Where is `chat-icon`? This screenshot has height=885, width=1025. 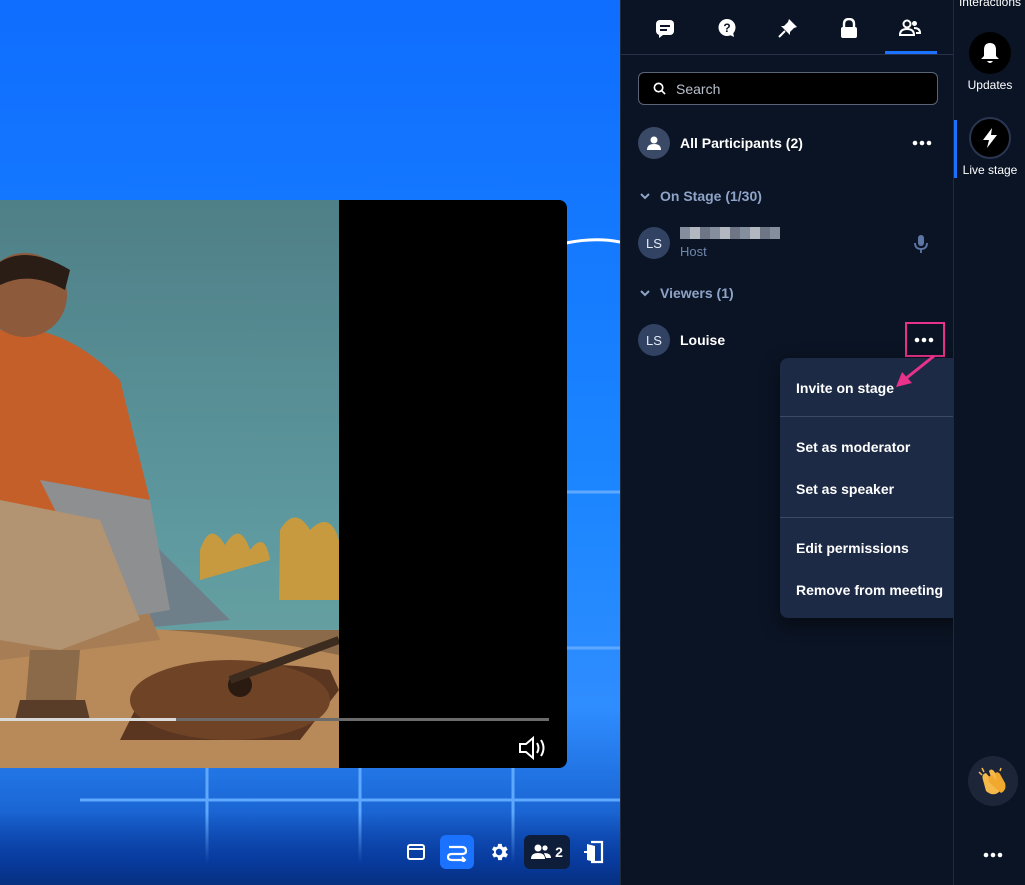
chat-icon is located at coordinates (665, 29).